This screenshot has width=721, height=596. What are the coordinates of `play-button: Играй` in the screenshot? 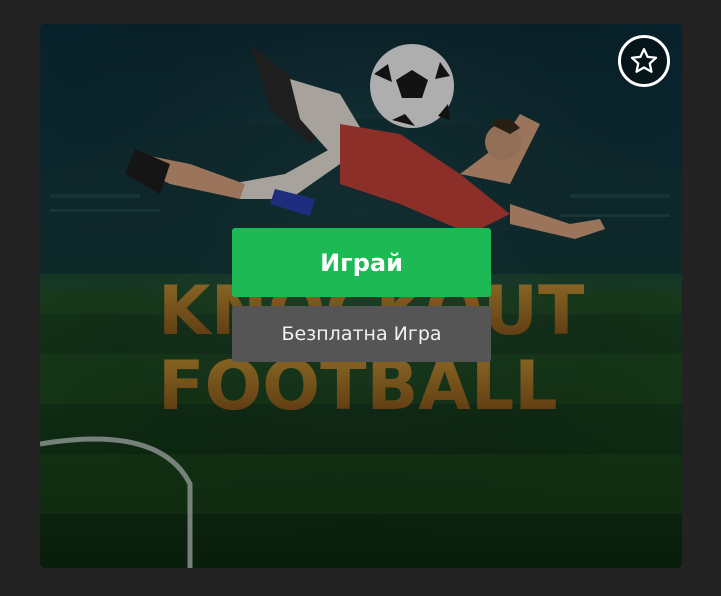 It's located at (361, 262).